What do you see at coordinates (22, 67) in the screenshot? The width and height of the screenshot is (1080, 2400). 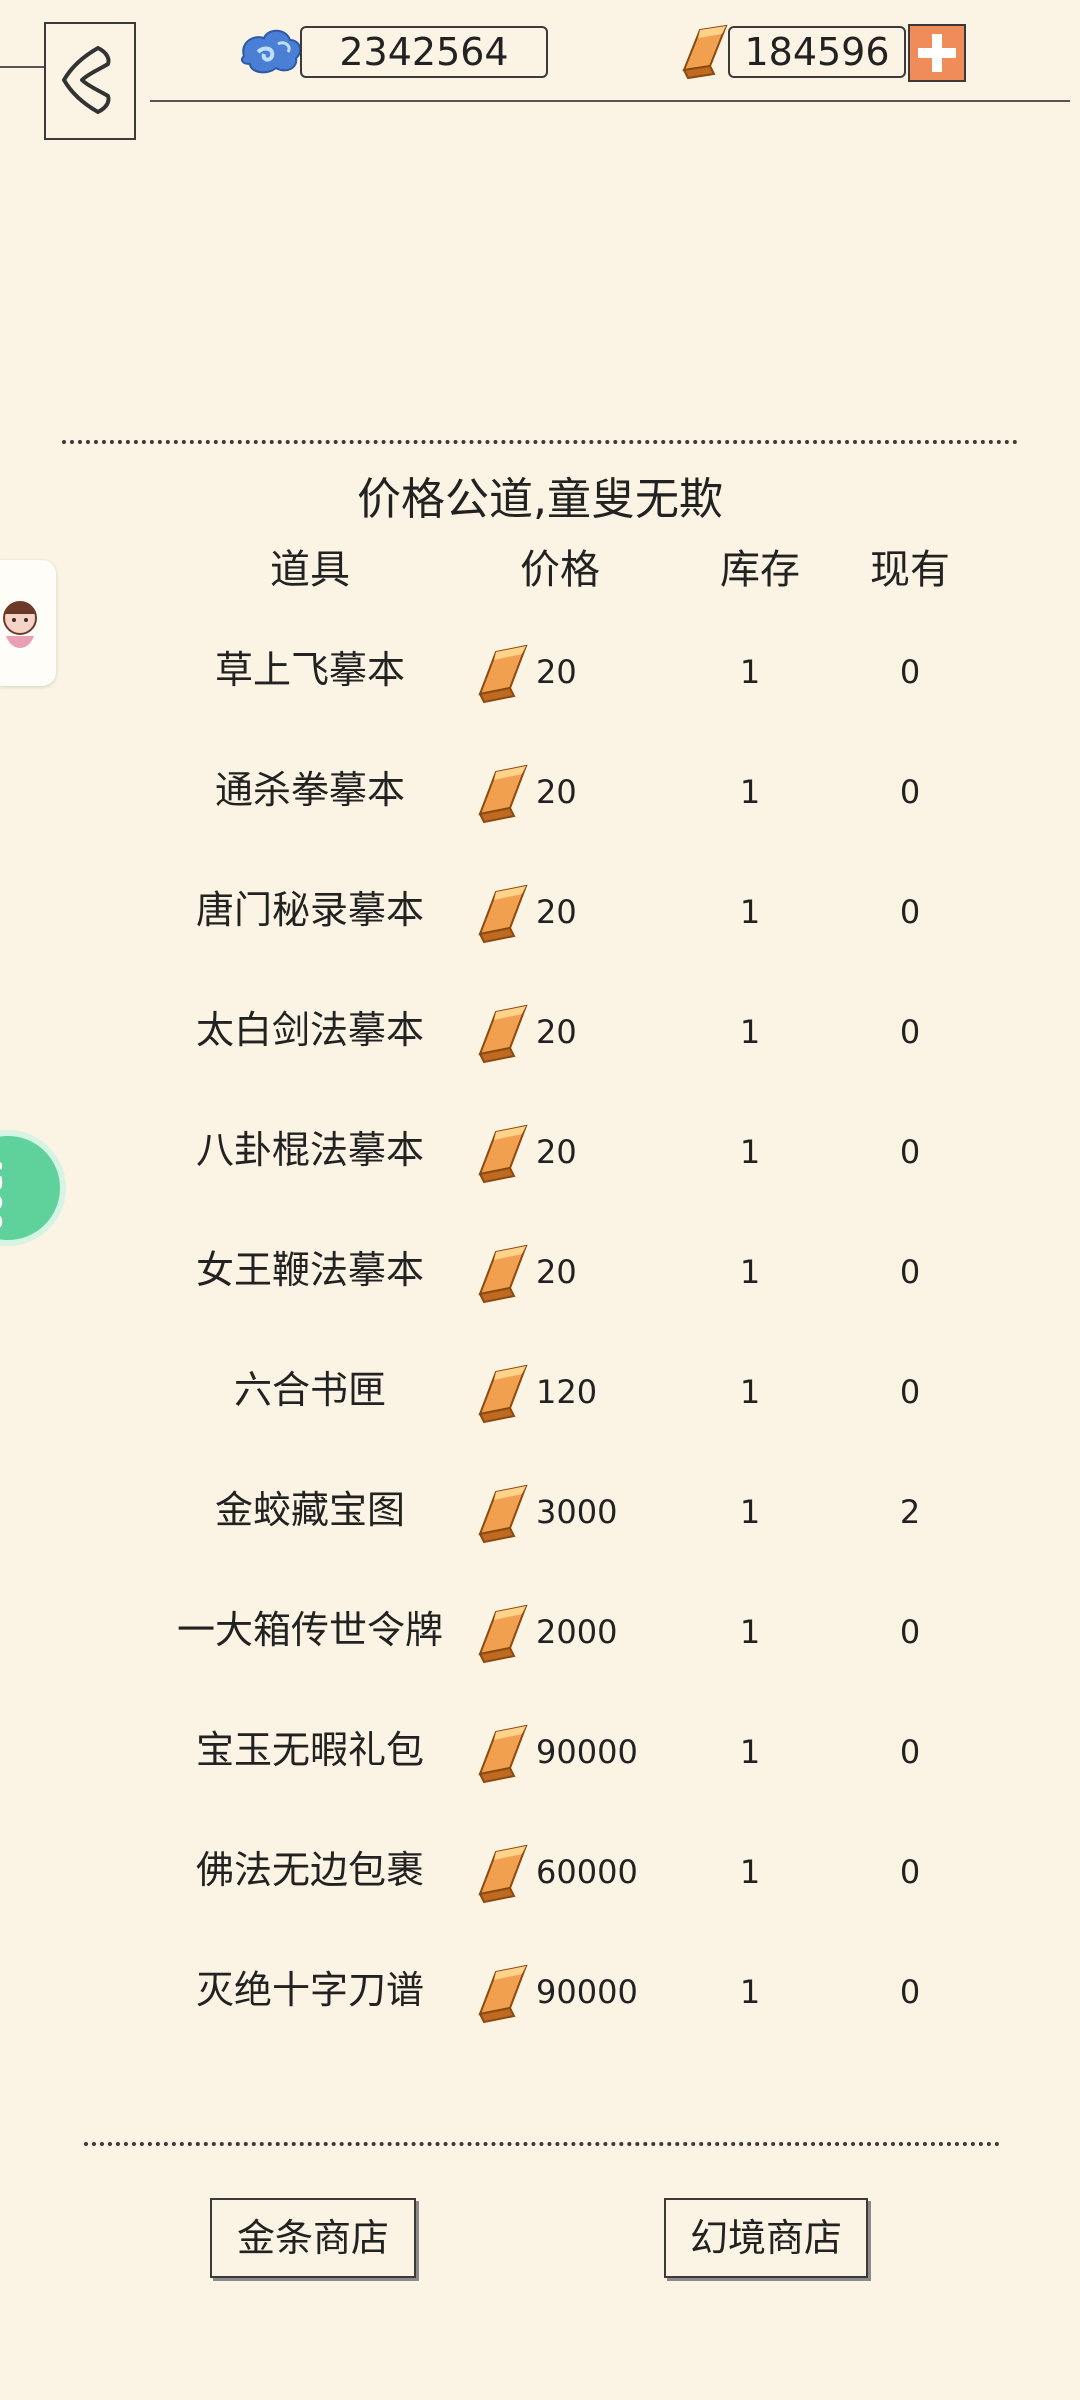 I see `top-divider-left` at bounding box center [22, 67].